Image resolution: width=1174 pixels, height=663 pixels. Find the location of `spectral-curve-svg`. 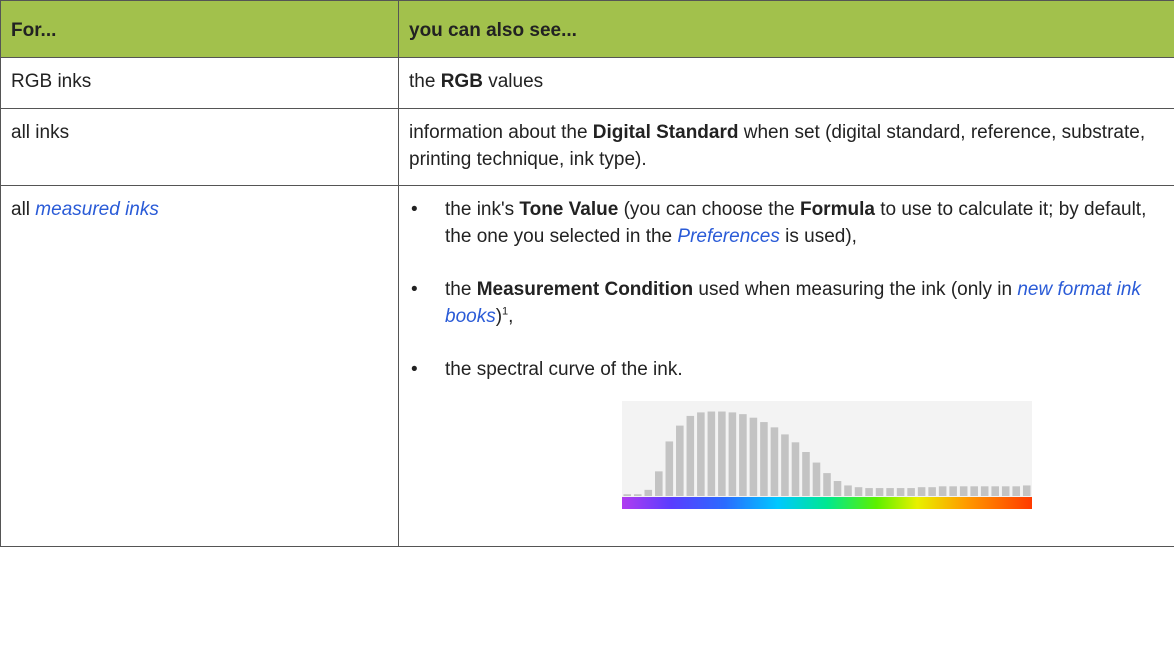

spectral-curve-svg is located at coordinates (827, 460).